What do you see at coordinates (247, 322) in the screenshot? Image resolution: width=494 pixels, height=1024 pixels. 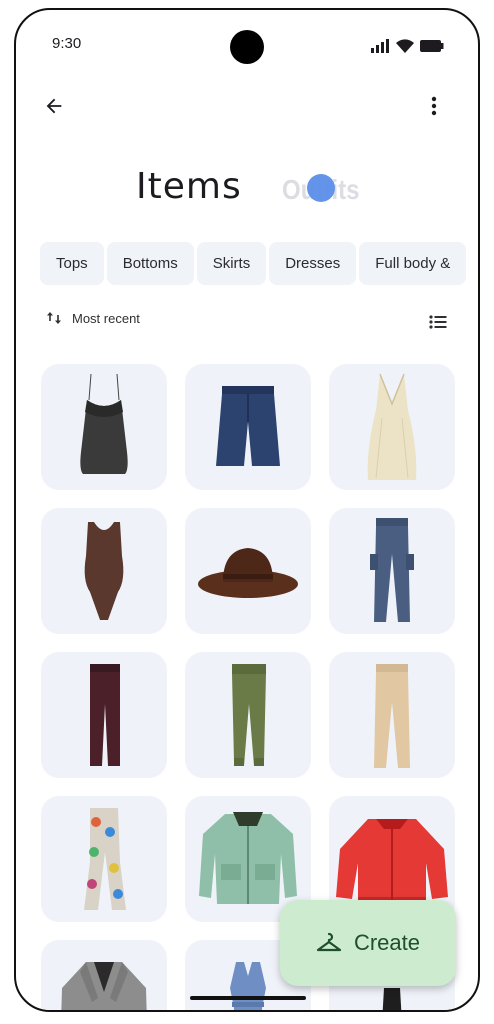 I see `sort-row: Most recent` at bounding box center [247, 322].